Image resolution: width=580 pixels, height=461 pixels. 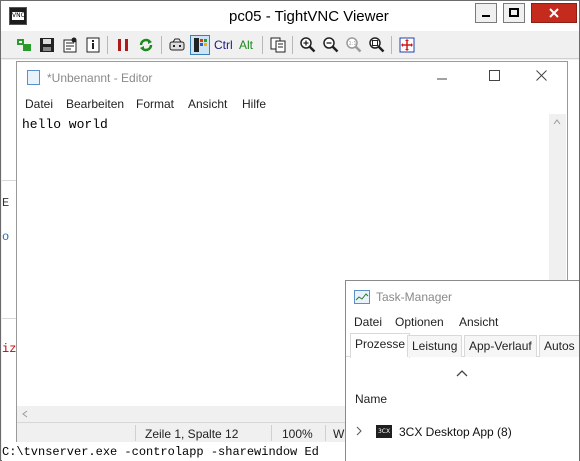 I want to click on task-manager-title: Task-Manager, so click(x=414, y=297).